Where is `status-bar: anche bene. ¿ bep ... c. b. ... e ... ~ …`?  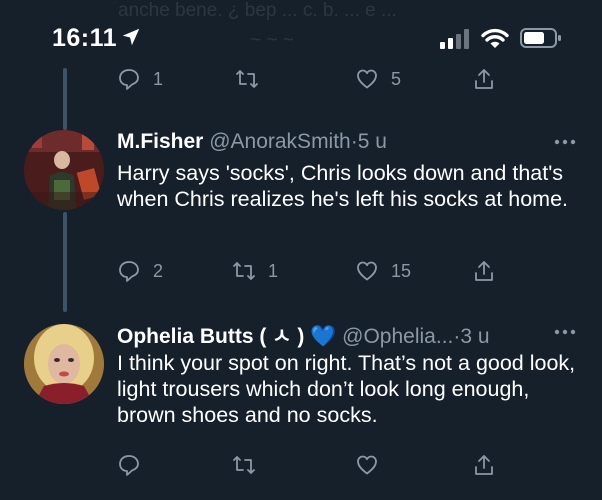 status-bar: anche bene. ¿ bep ... c. b. ... e ... ~ … is located at coordinates (301, 30).